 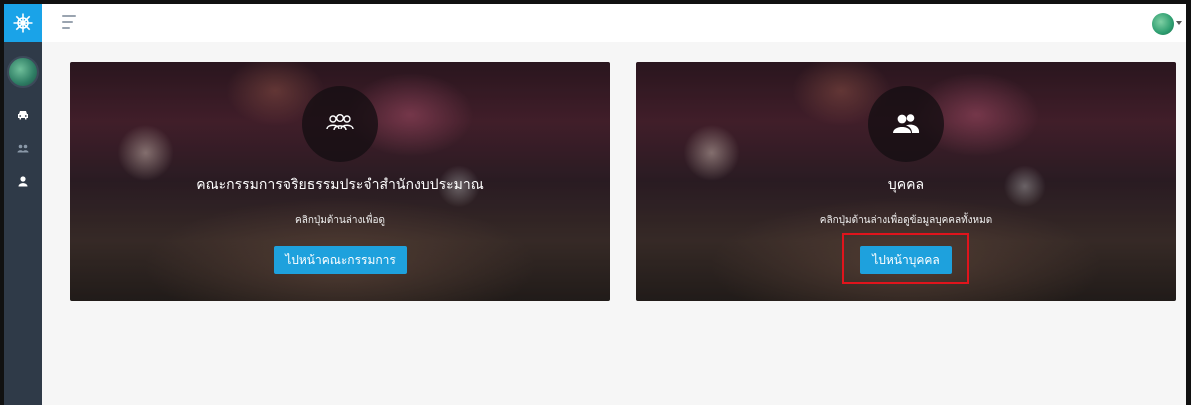 I want to click on go-to-person-button: ไปหน้าบุคคล, so click(x=906, y=260).